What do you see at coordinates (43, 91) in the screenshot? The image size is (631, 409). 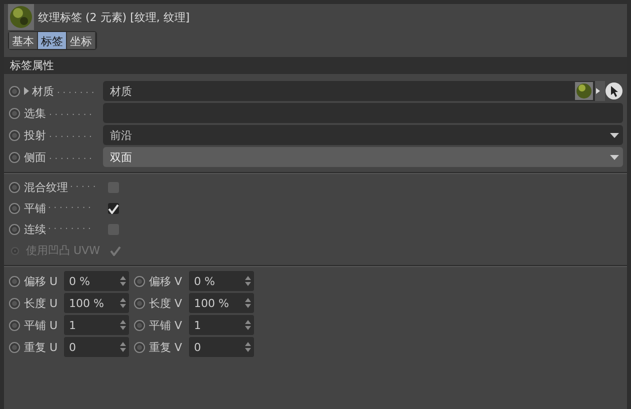 I see `field-label: 材质` at bounding box center [43, 91].